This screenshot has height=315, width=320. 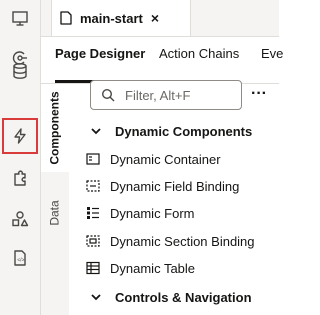 I want to click on side-tab-data-label: Data, so click(x=54, y=213).